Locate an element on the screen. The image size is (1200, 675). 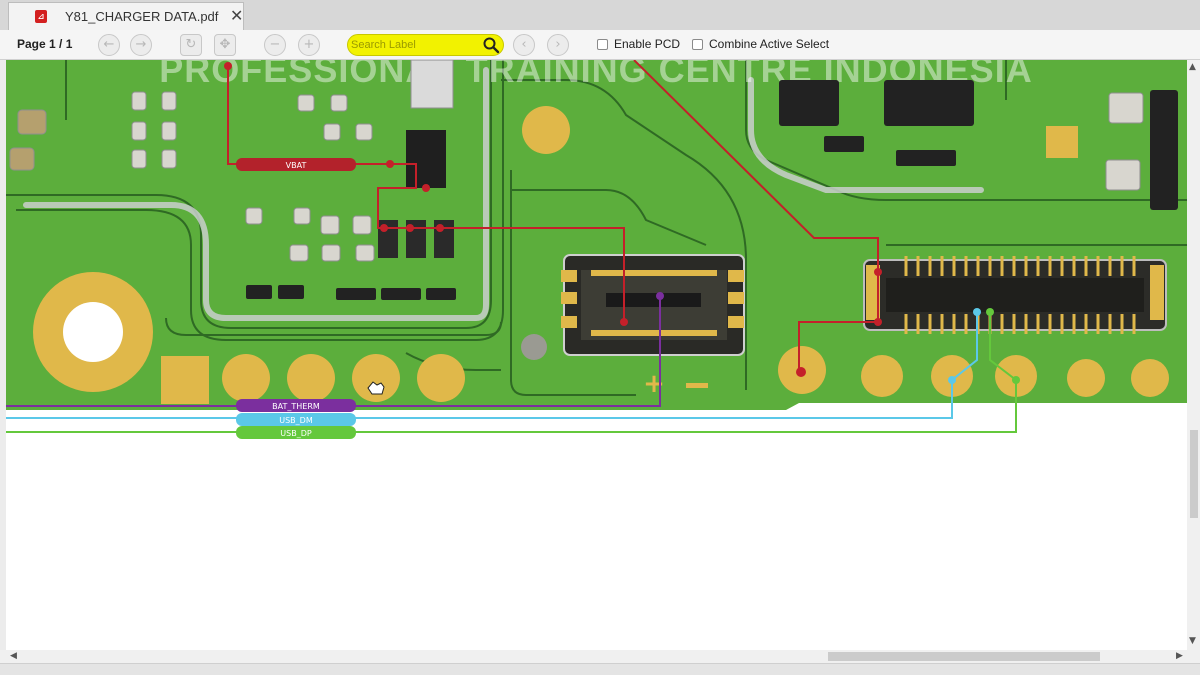
next-result-icon: › is located at coordinates (558, 45).